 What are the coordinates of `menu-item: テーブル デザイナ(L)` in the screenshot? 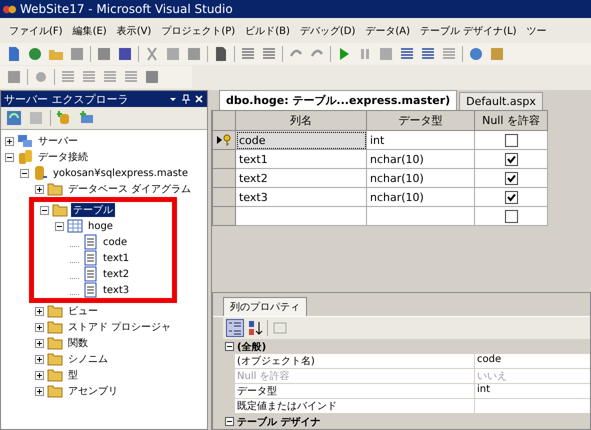 It's located at (468, 31).